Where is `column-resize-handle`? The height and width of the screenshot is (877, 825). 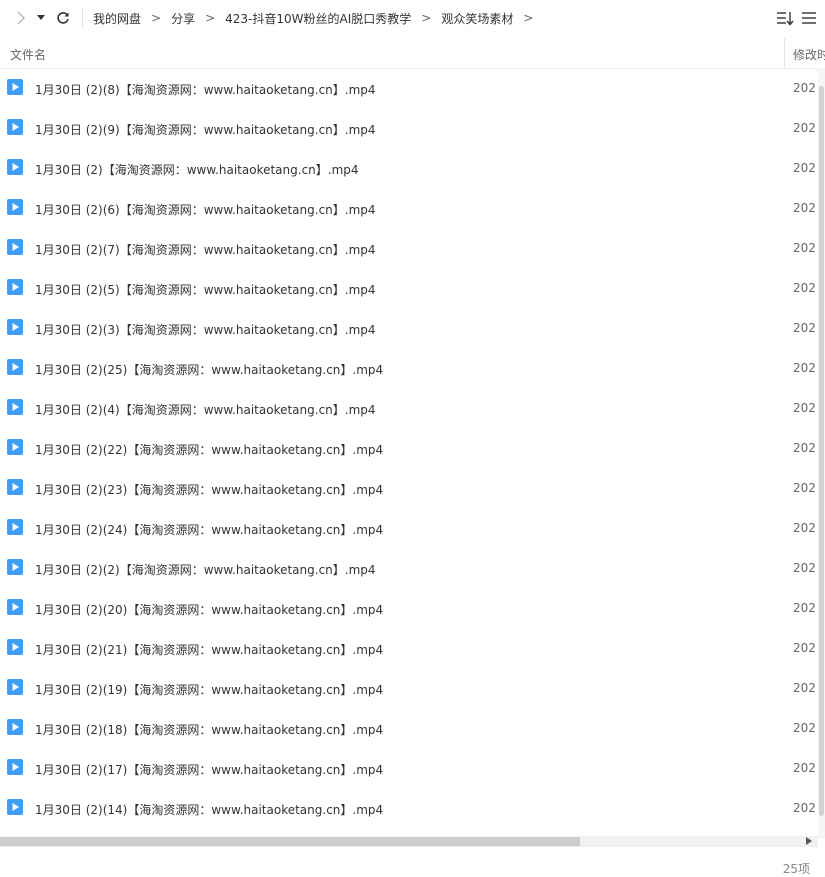
column-resize-handle is located at coordinates (784, 53).